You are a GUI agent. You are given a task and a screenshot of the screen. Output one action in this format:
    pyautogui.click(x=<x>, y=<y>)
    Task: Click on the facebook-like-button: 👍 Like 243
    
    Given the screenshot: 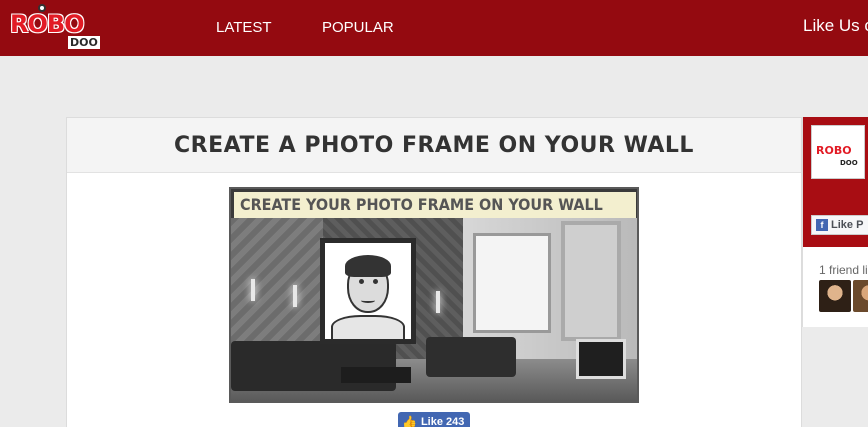 What is the action you would take?
    pyautogui.click(x=434, y=419)
    